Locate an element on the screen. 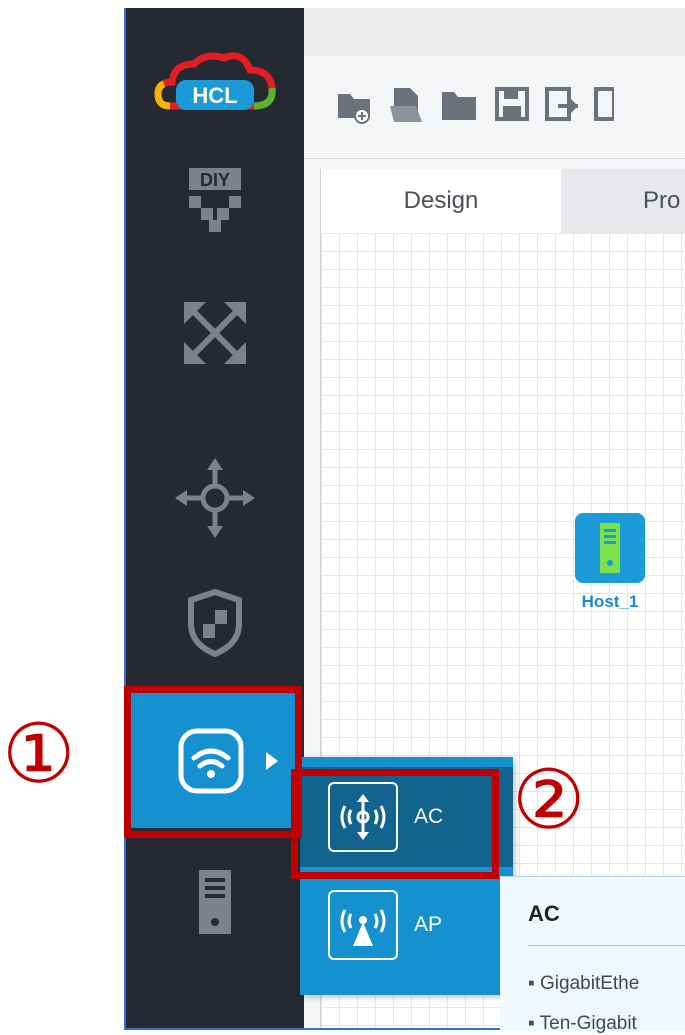 Image resolution: width=685 pixels, height=1035 pixels. sidebar-item-move is located at coordinates (215, 498).